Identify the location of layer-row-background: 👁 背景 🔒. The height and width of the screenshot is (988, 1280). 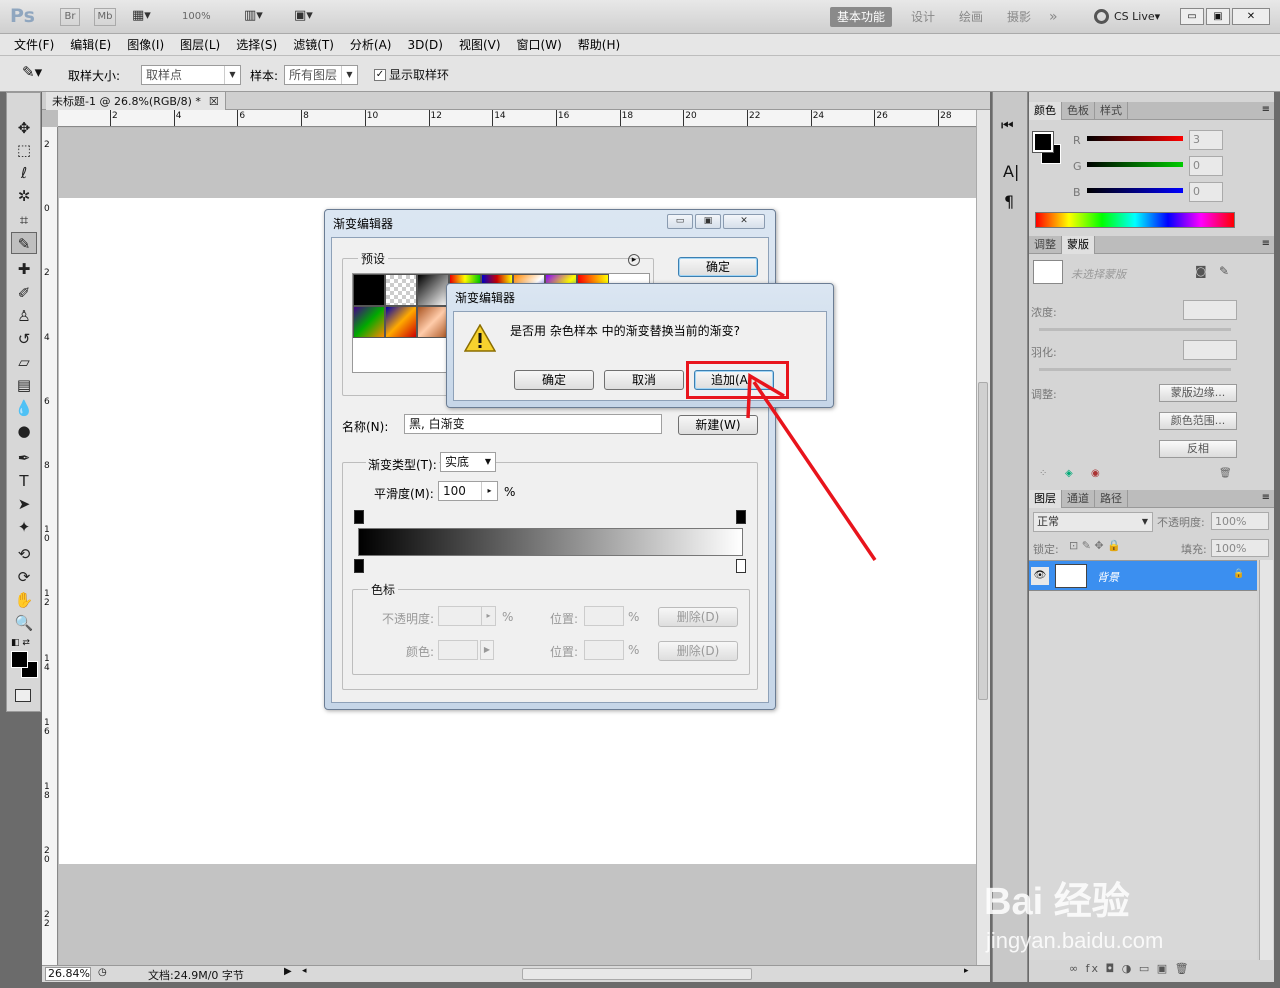
(1143, 576).